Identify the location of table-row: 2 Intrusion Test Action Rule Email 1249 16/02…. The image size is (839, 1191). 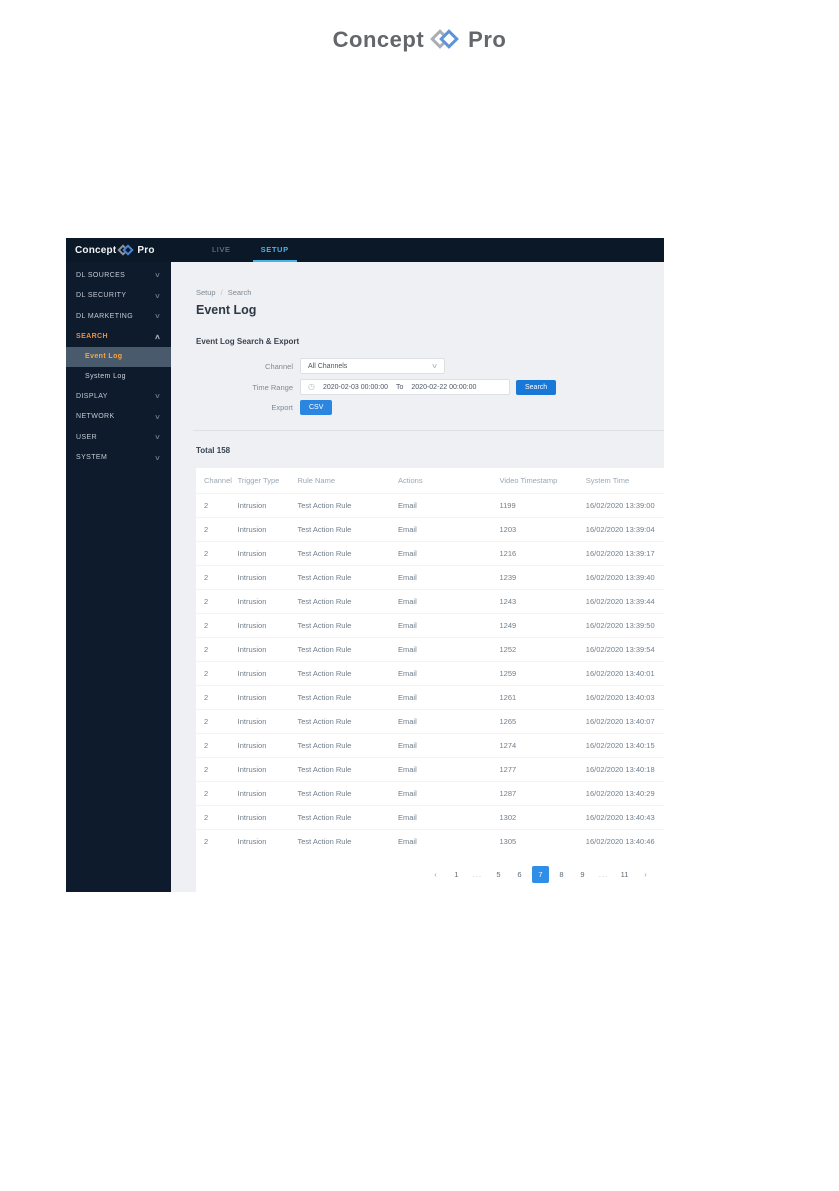
(430, 624).